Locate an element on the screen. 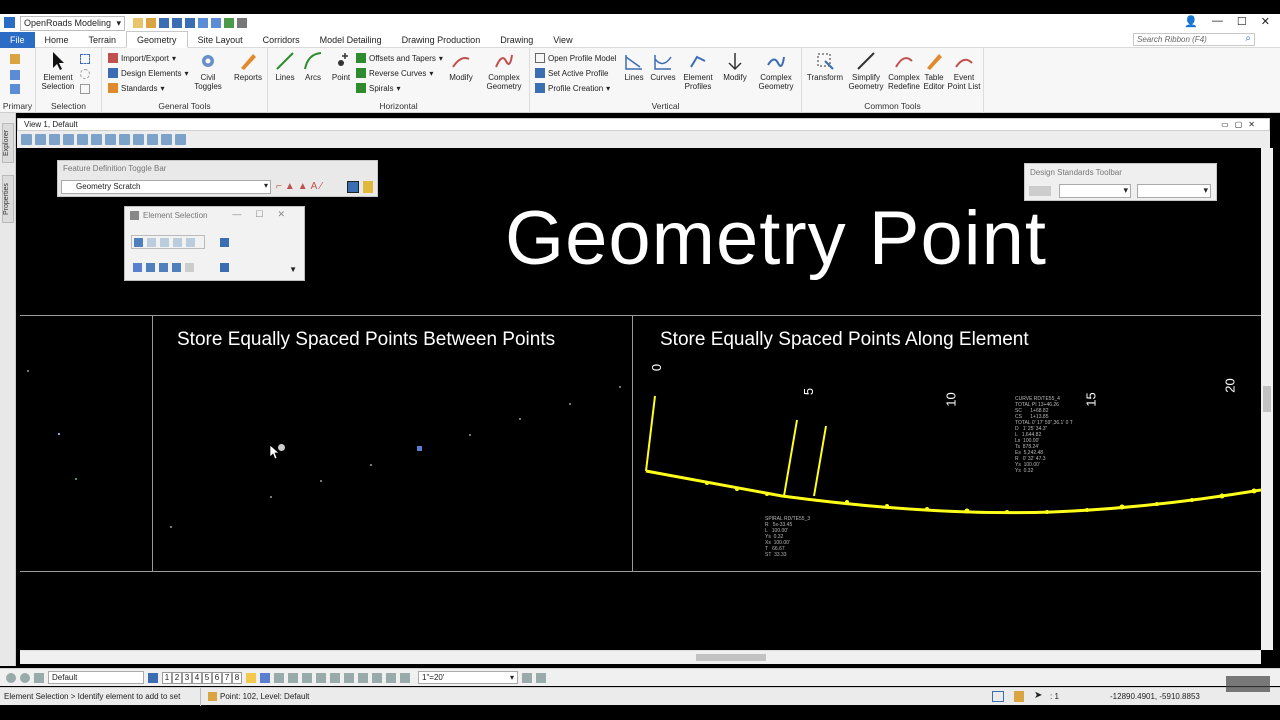 This screenshot has width=1280, height=720. maximize-icon: ☐ is located at coordinates (1242, 21).